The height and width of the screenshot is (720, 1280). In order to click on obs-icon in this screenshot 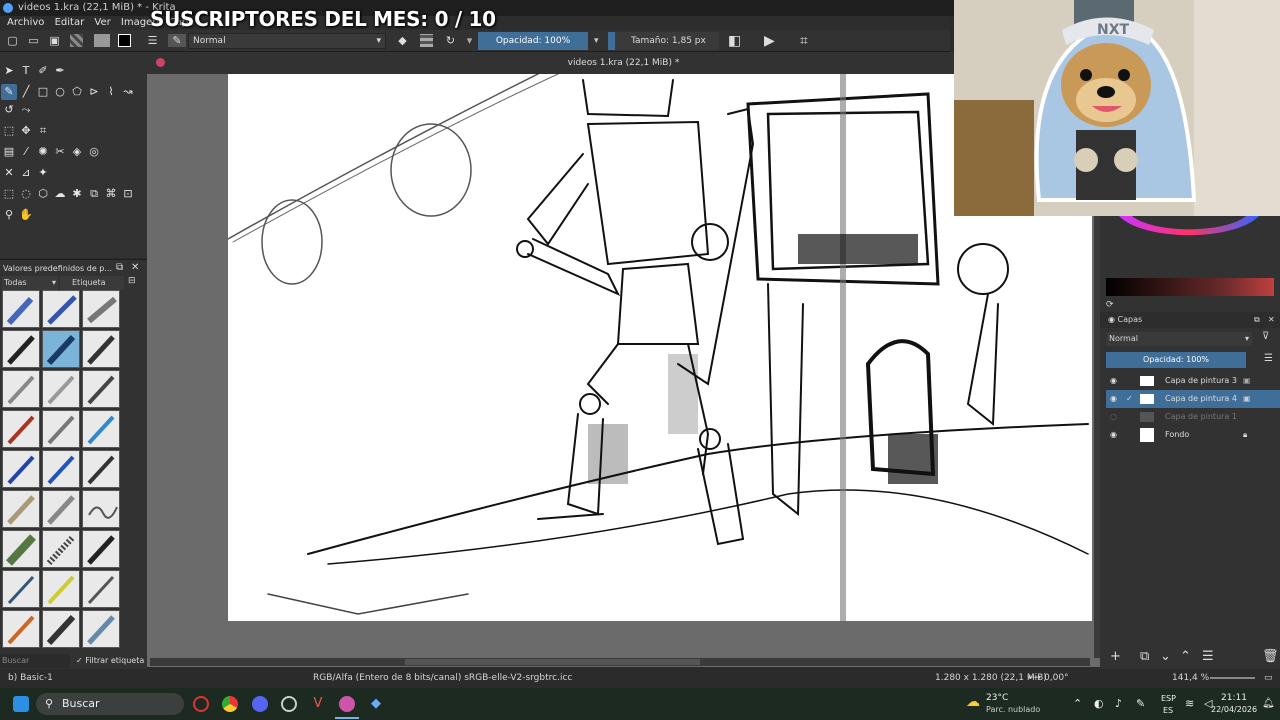, I will do `click(289, 704)`.